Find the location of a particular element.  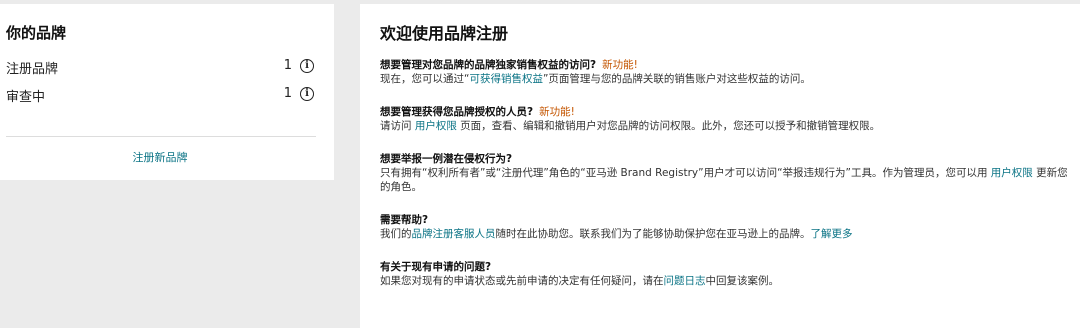

body-text: ”页面管理与您的品牌关联的销售账户对这些权益的访问。 is located at coordinates (676, 79).